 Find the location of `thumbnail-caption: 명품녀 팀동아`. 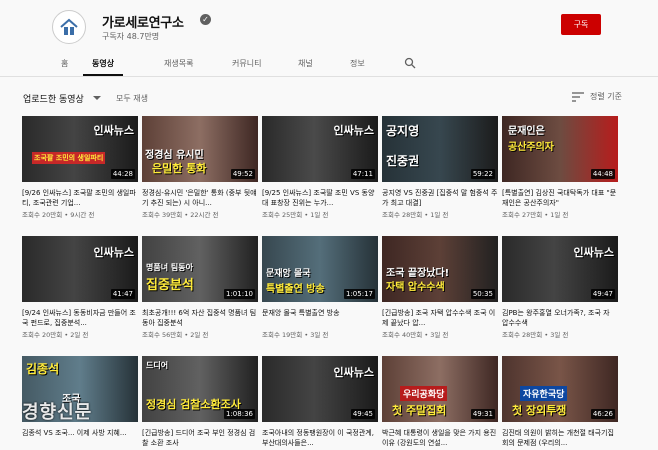

thumbnail-caption: 명품녀 팀동아 is located at coordinates (169, 267).